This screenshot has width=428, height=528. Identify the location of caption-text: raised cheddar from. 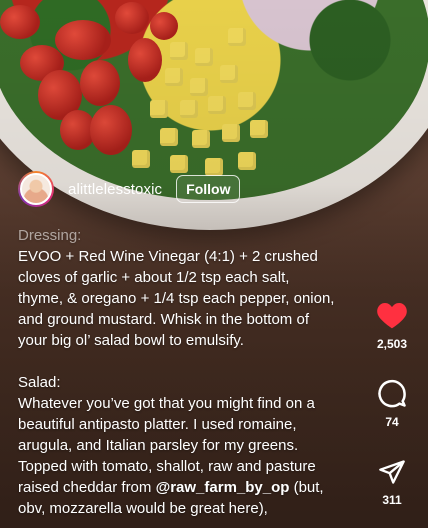
(87, 487).